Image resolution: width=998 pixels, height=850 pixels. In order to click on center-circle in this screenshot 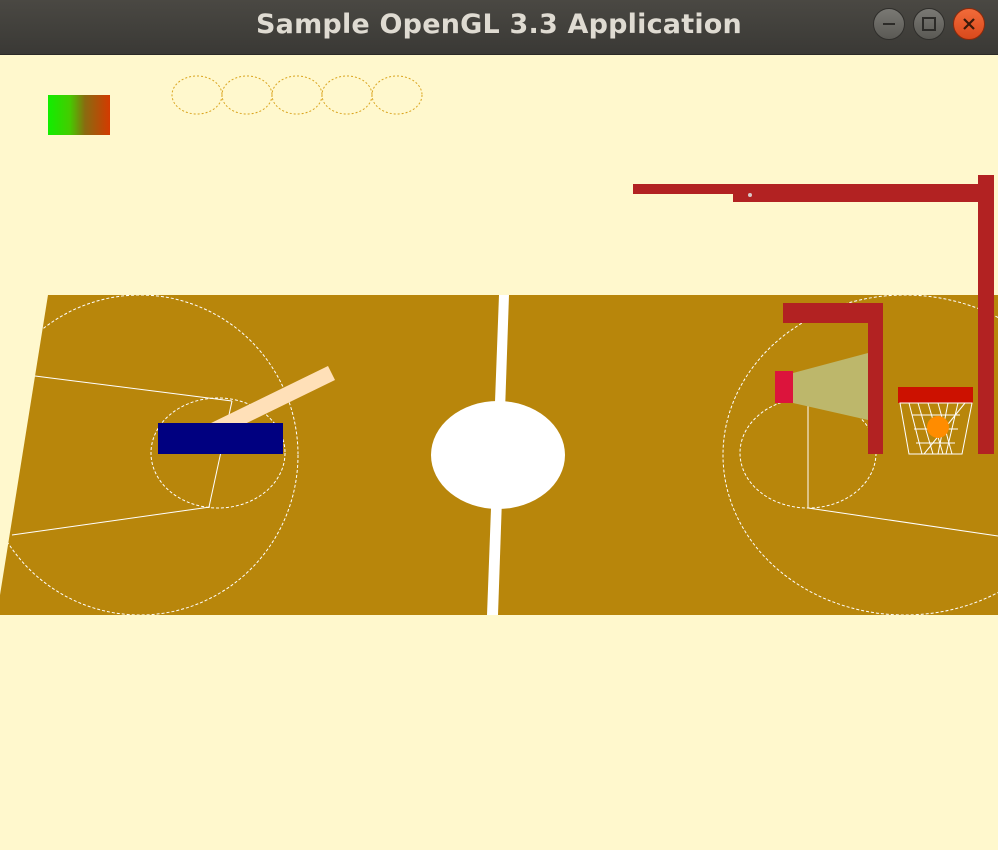, I will do `click(498, 455)`.